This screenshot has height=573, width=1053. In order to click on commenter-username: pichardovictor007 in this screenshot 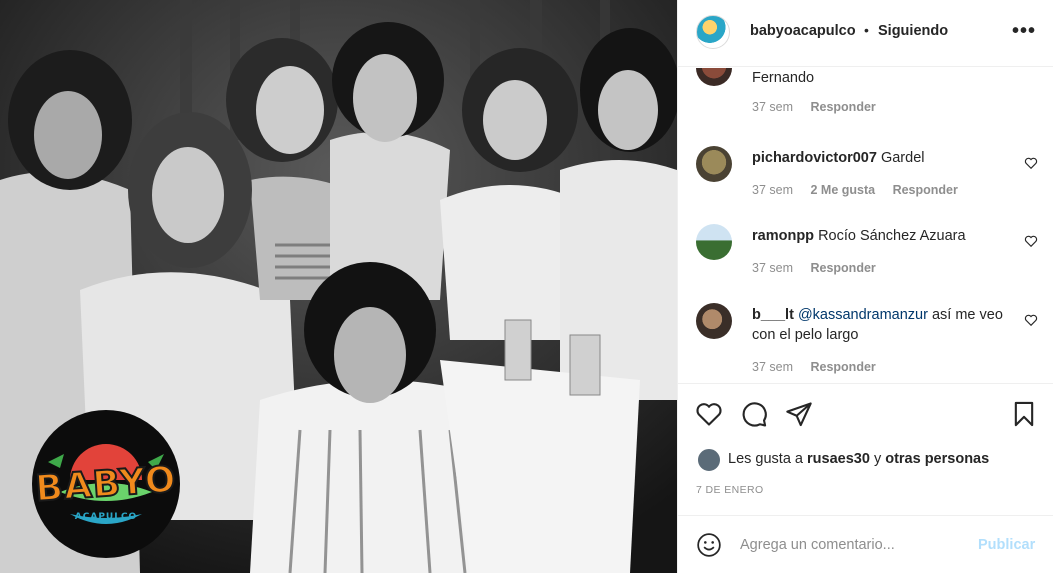, I will do `click(814, 158)`.